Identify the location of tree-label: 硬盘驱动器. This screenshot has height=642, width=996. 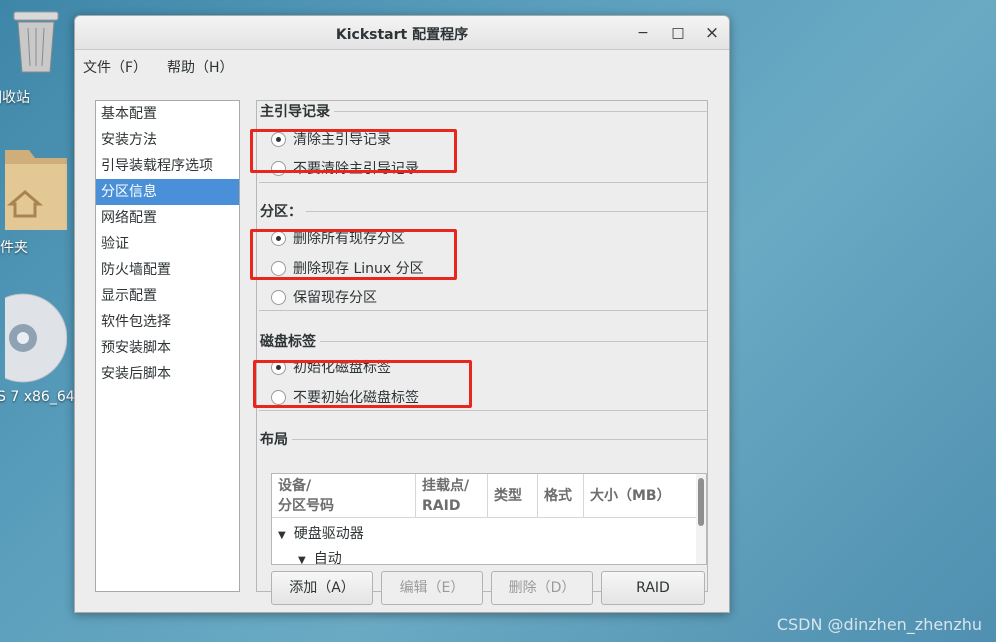
(328, 534).